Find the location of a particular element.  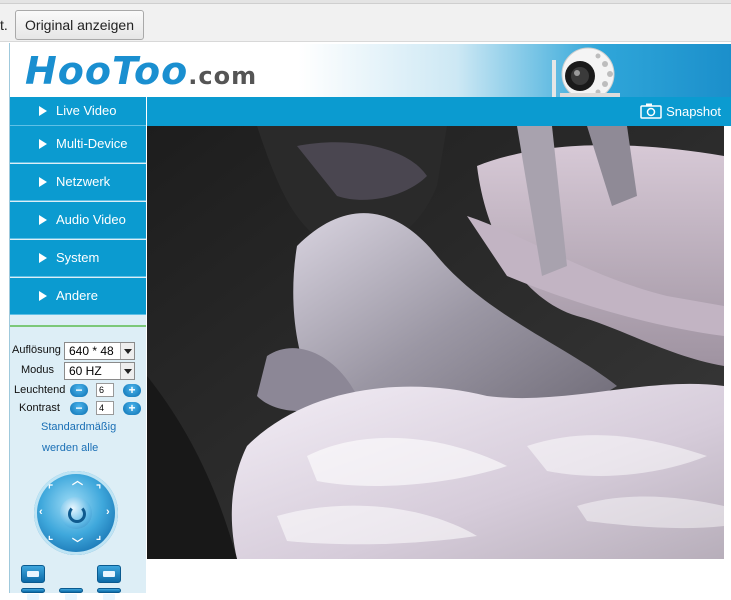

snapshot-button: Snapshot is located at coordinates (680, 111).